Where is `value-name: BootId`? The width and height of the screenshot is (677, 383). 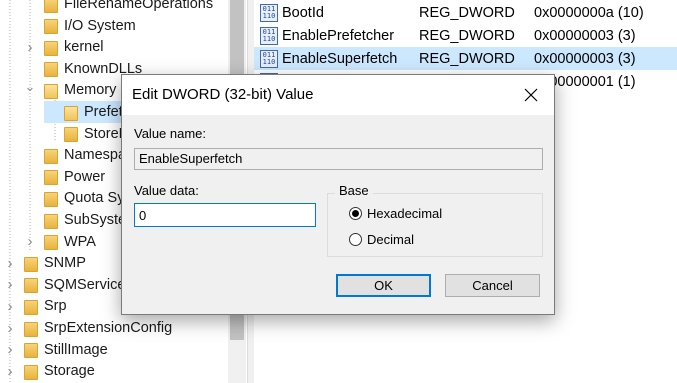 value-name: BootId is located at coordinates (303, 12).